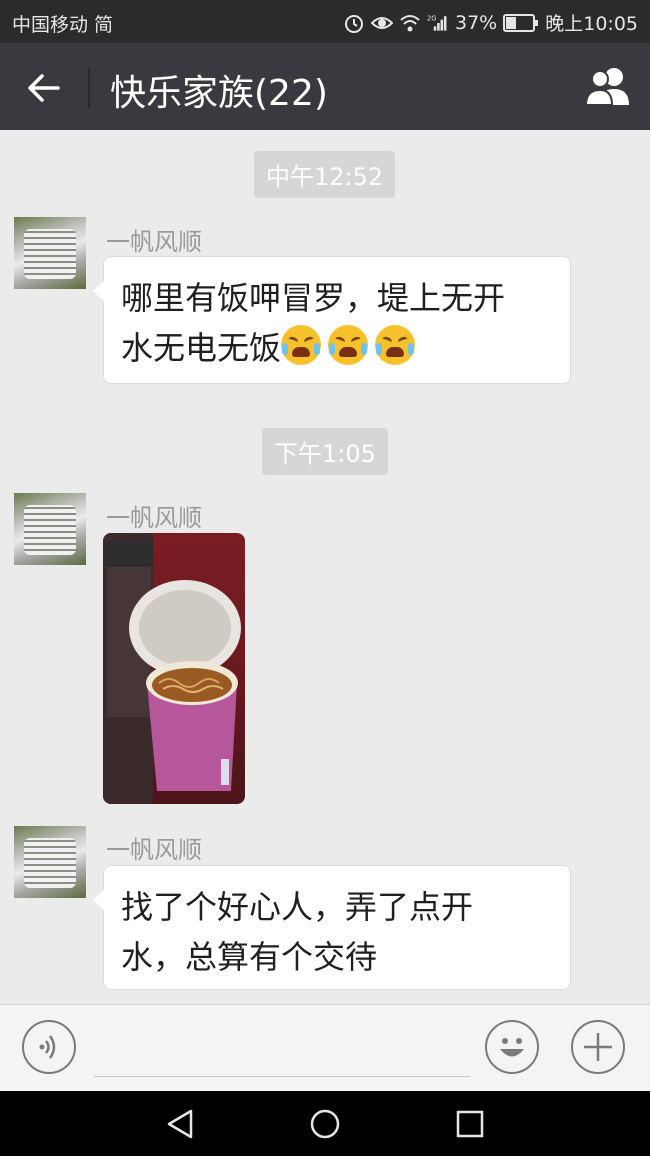 The image size is (650, 1156). I want to click on instant-noodles-photo, so click(172, 668).